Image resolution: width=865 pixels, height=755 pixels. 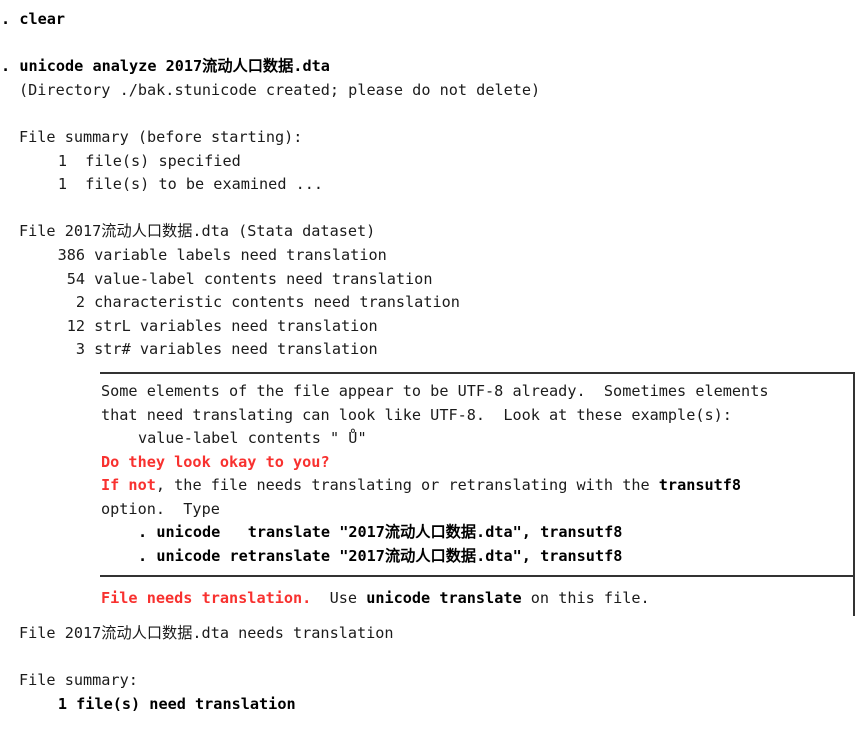 What do you see at coordinates (78, 680) in the screenshot?
I see `summary-after-heading: File summary:` at bounding box center [78, 680].